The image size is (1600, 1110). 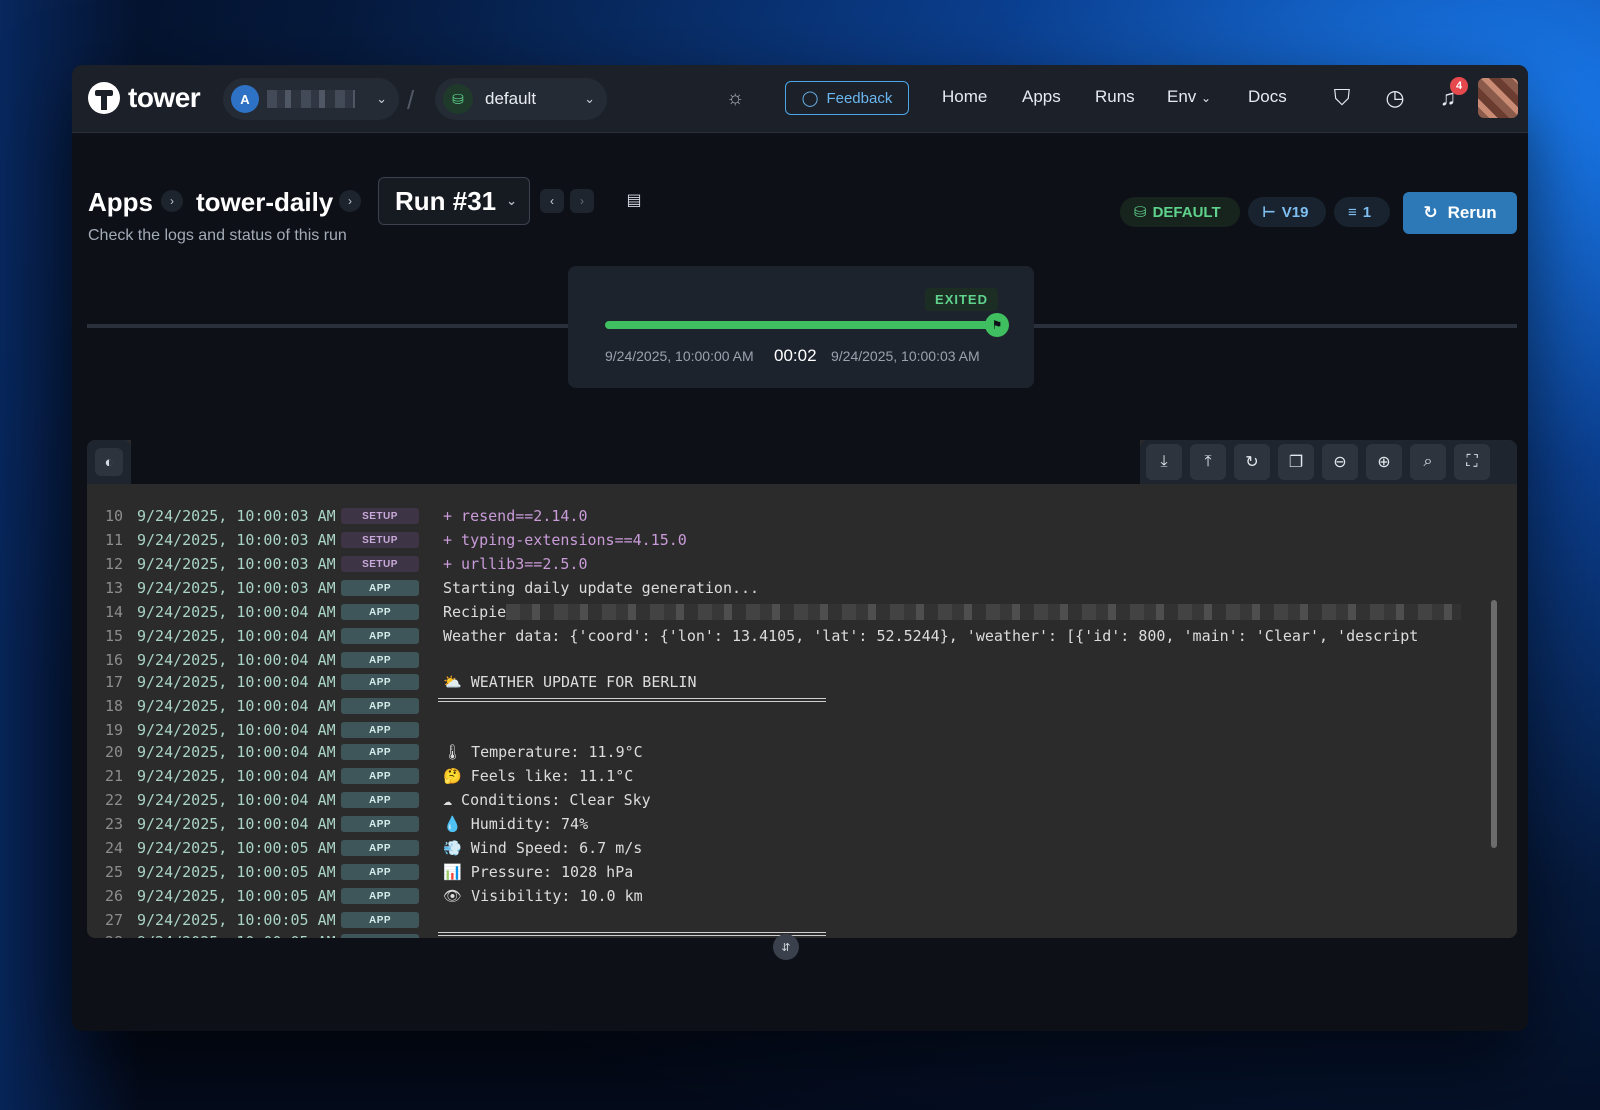 I want to click on shield-icon: ⛉, so click(x=1342, y=98).